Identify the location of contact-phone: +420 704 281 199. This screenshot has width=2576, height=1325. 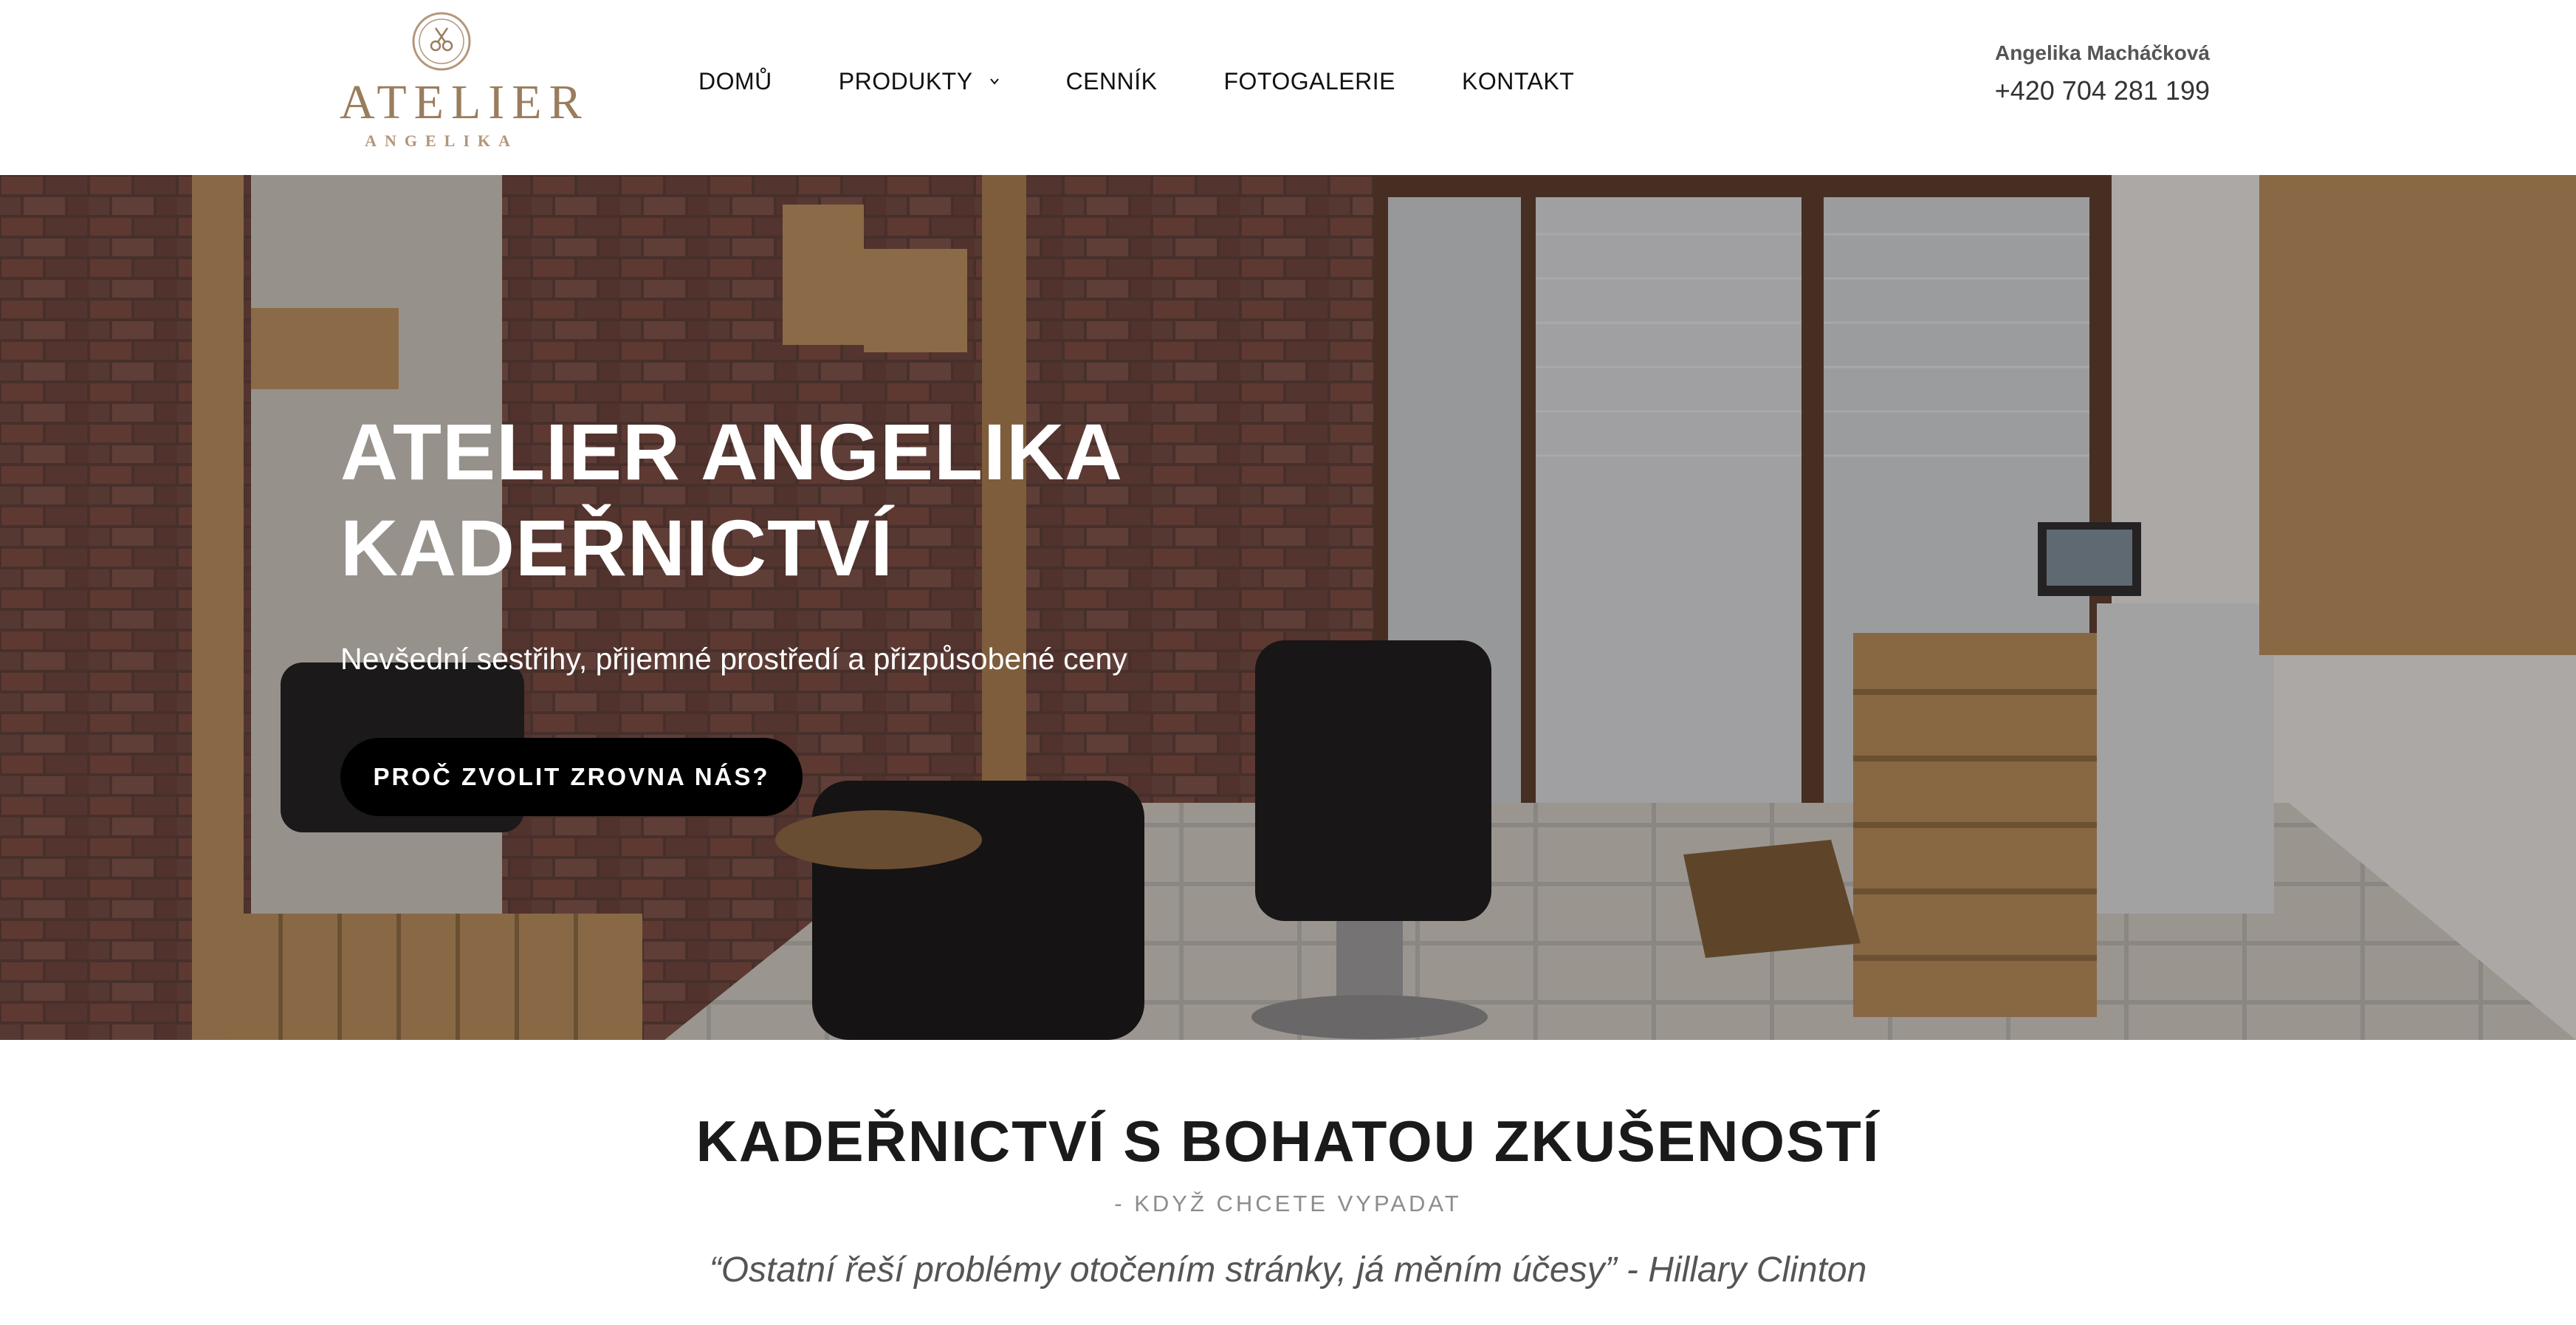
(2102, 90).